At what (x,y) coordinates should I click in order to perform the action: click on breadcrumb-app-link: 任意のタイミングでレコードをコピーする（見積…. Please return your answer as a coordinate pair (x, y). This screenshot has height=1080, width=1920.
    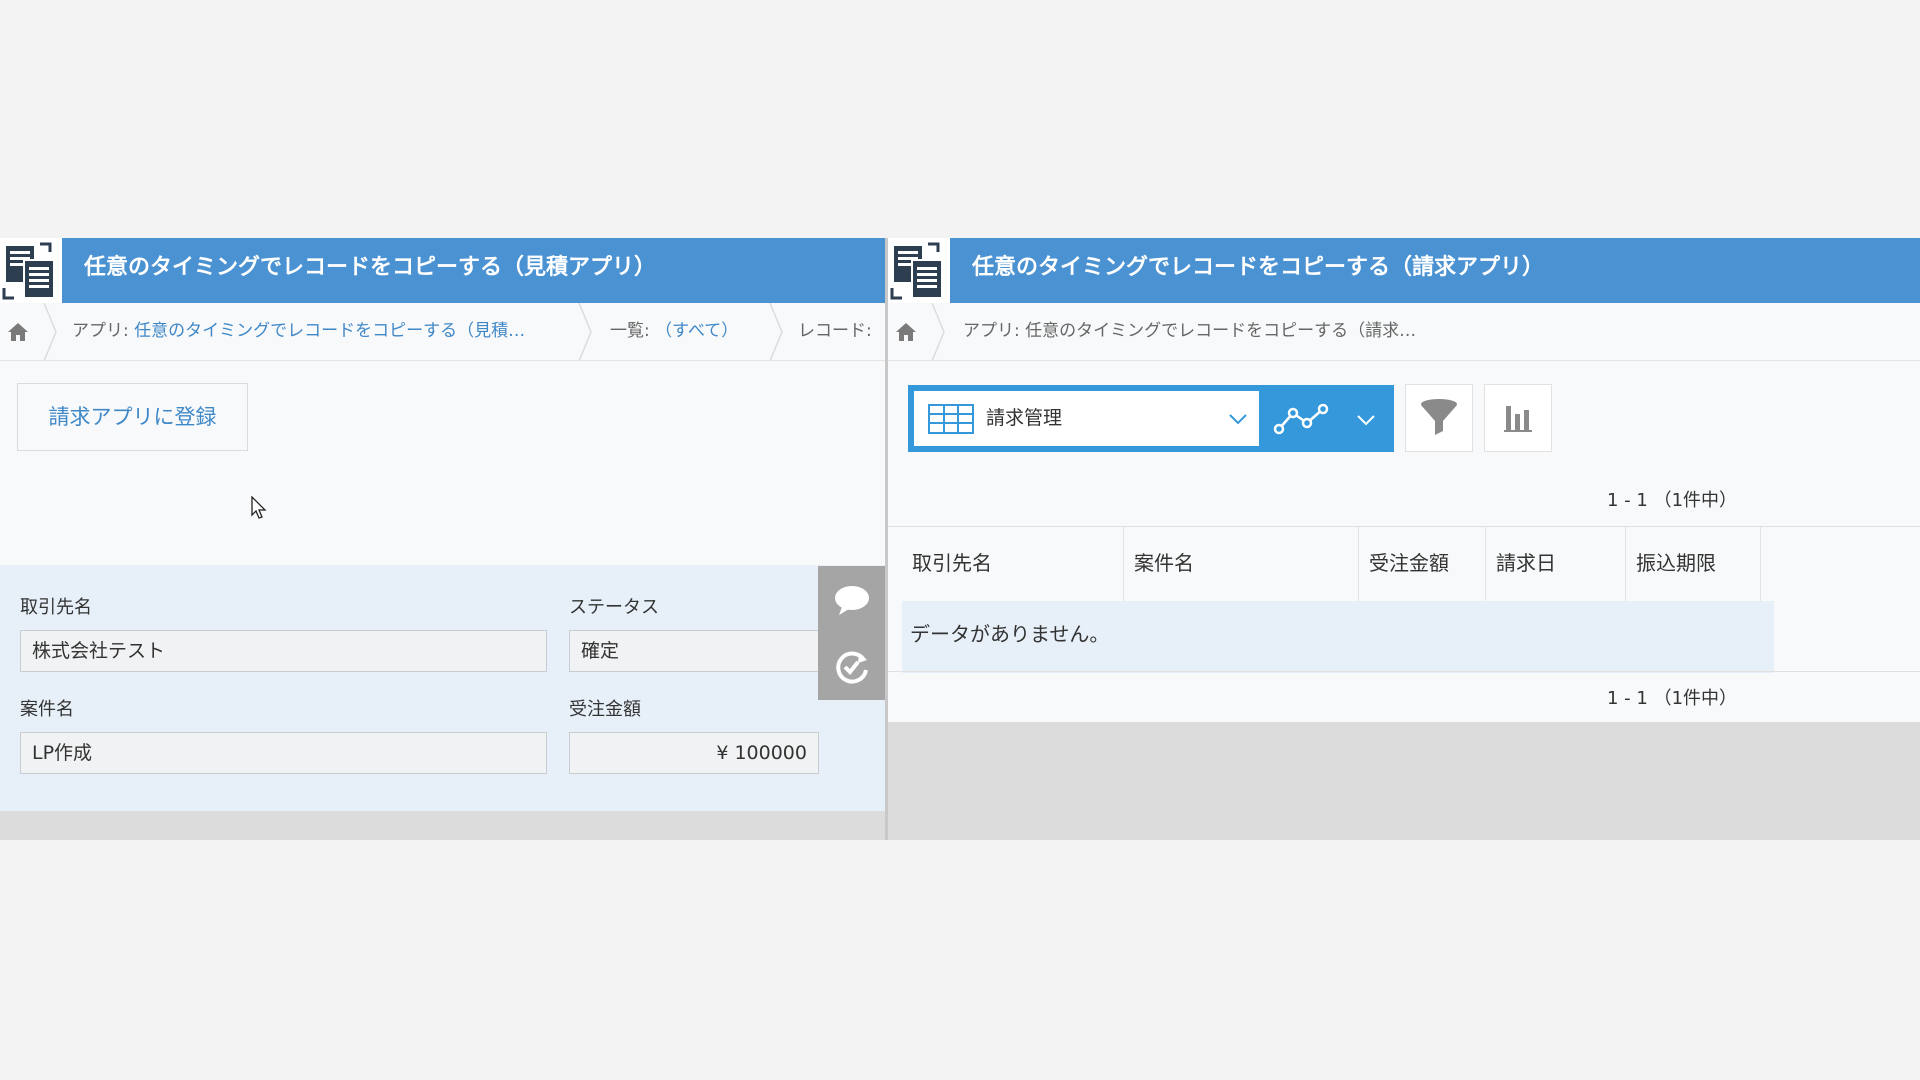
    Looking at the image, I should click on (329, 331).